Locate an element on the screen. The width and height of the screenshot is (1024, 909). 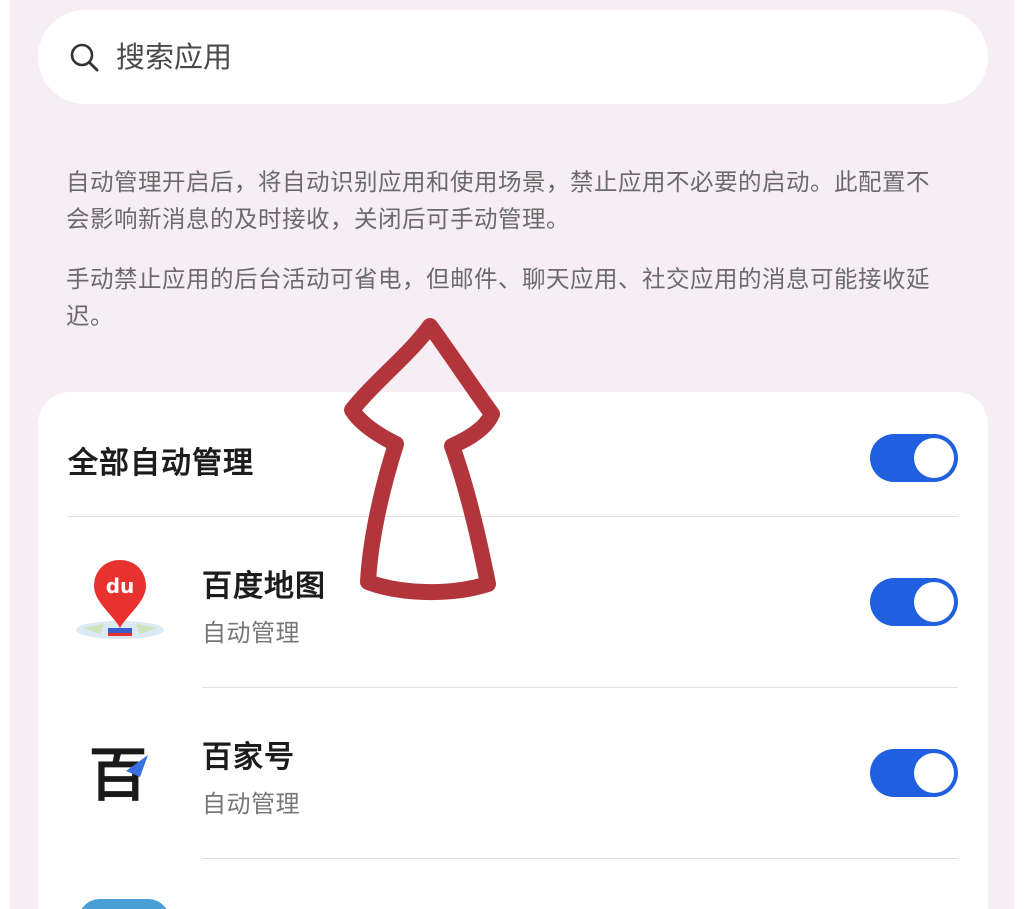
search-bar is located at coordinates (513, 57).